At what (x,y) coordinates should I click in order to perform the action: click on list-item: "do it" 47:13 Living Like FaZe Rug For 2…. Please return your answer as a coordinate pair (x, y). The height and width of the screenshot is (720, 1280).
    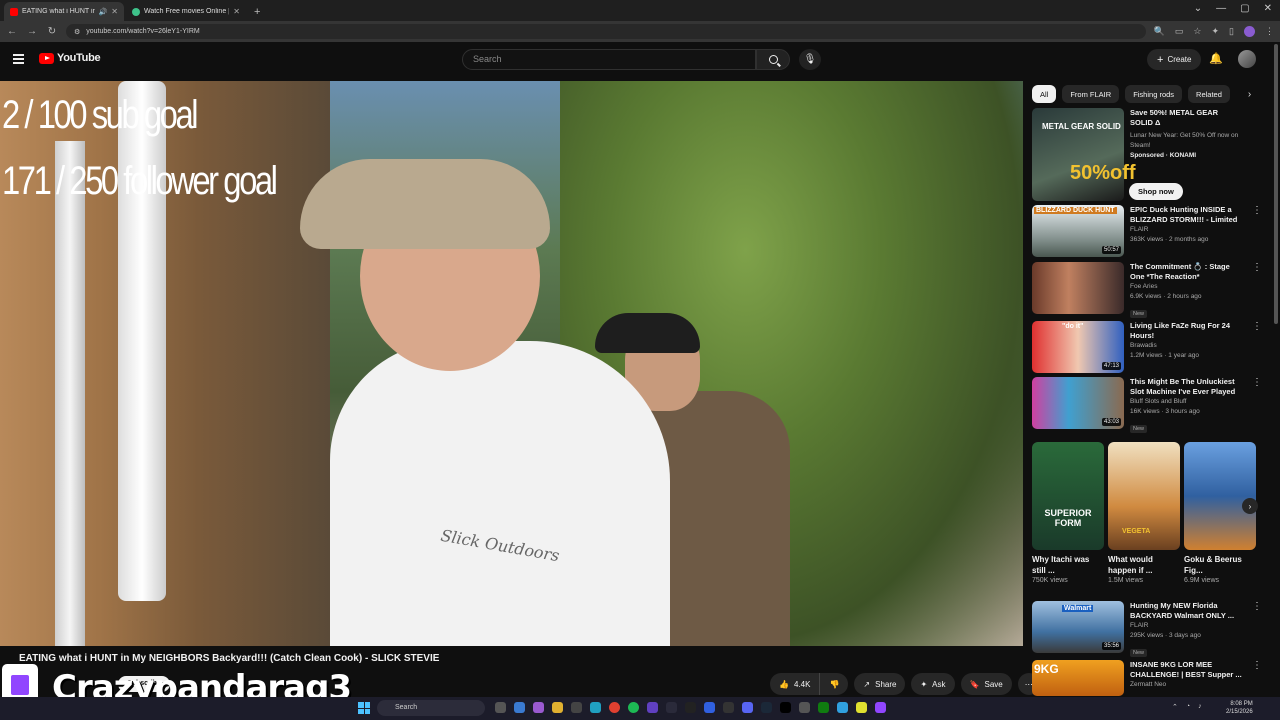
    Looking at the image, I should click on (1147, 347).